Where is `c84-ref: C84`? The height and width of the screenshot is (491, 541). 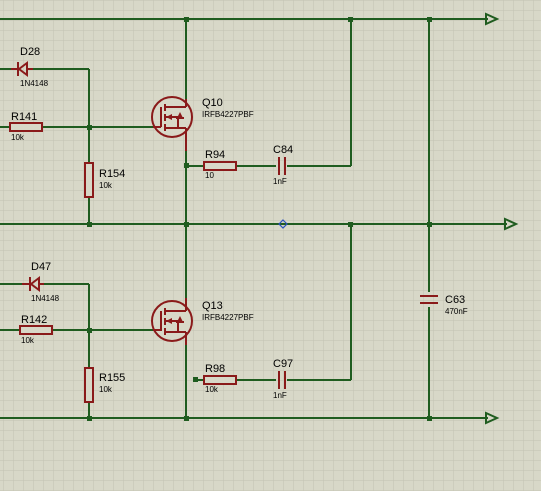 c84-ref: C84 is located at coordinates (283, 150).